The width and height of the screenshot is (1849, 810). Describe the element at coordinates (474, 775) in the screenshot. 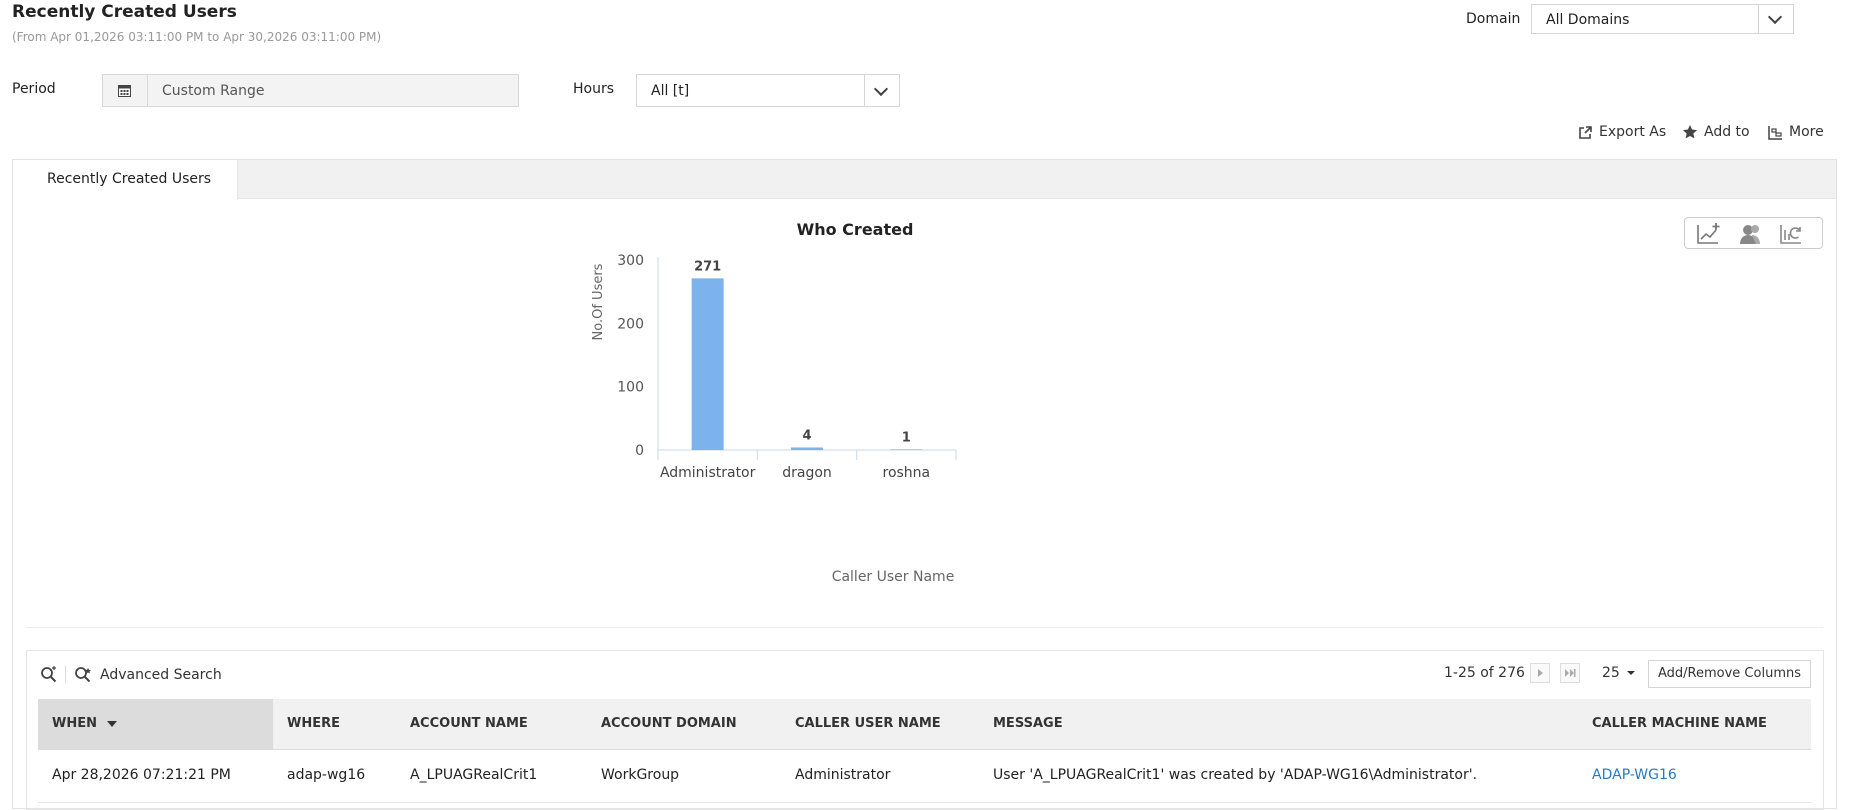

I see `cell-account-name: A_LPUAGRealCrit1` at that location.